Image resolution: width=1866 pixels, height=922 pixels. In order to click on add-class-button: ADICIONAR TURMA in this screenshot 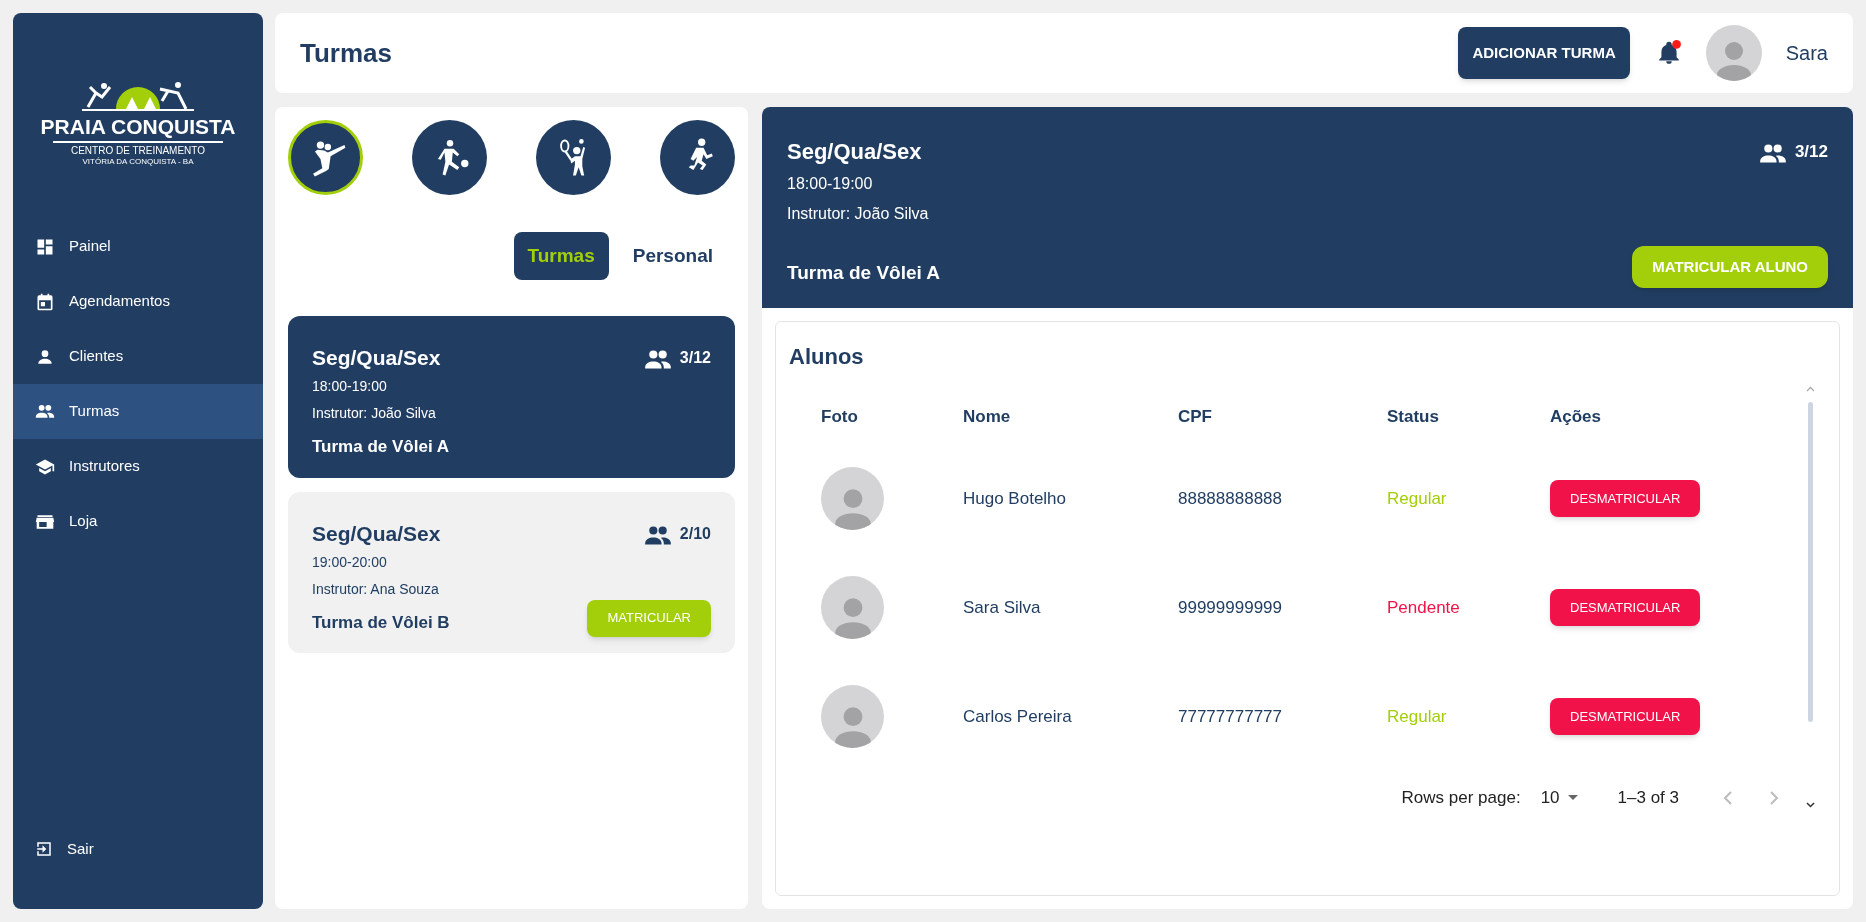, I will do `click(1544, 53)`.